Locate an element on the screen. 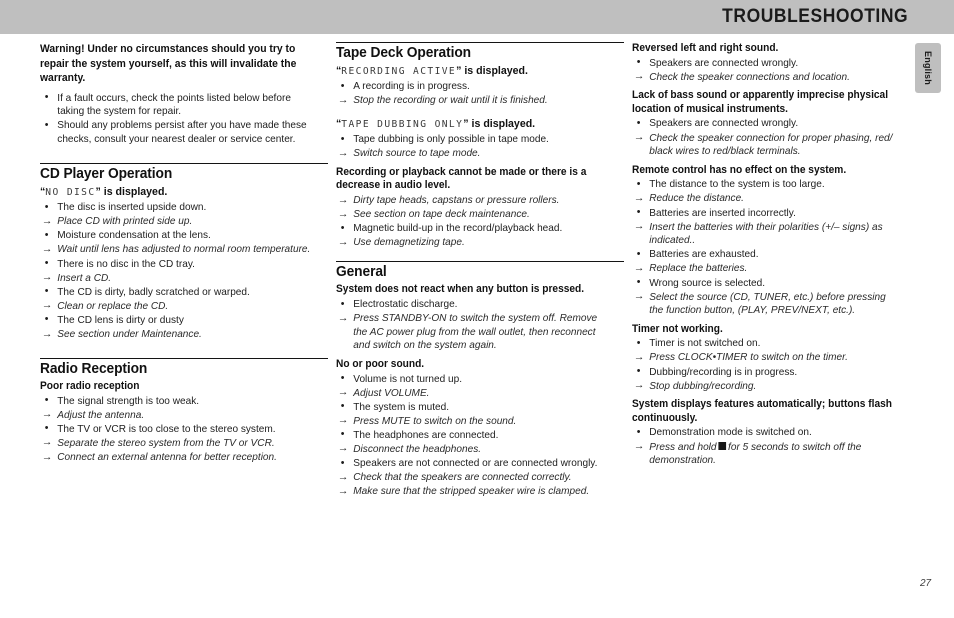 The height and width of the screenshot is (618, 954). page-number: 27 is located at coordinates (926, 583).